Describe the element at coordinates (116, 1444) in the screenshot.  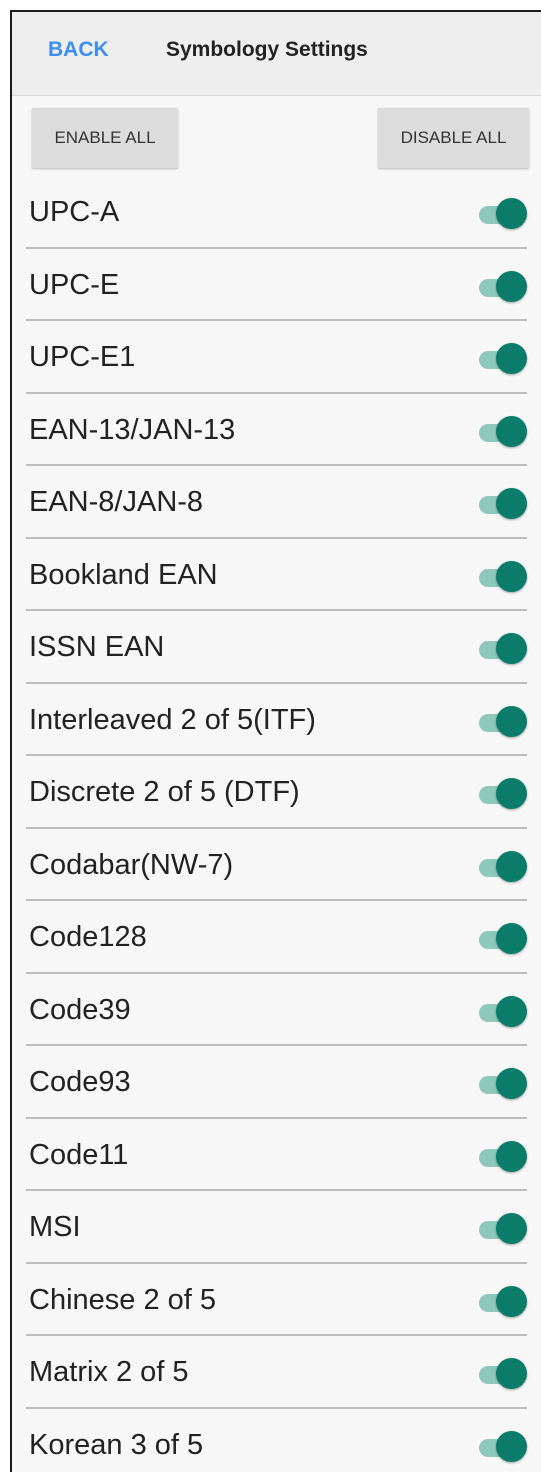
I see `symbology-label: Korean 3 of 5` at that location.